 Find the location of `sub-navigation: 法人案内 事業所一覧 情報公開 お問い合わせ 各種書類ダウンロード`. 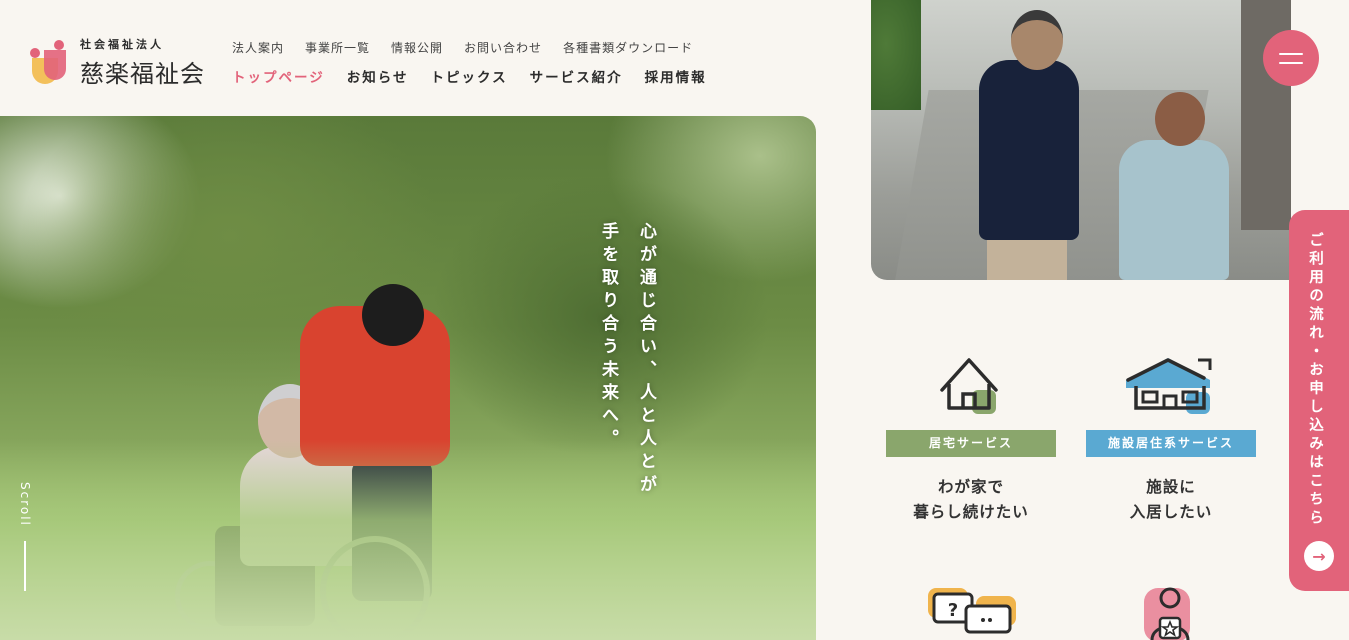

sub-navigation: 法人案内 事業所一覧 情報公開 お問い合わせ 各種書類ダウンロード is located at coordinates (462, 47).